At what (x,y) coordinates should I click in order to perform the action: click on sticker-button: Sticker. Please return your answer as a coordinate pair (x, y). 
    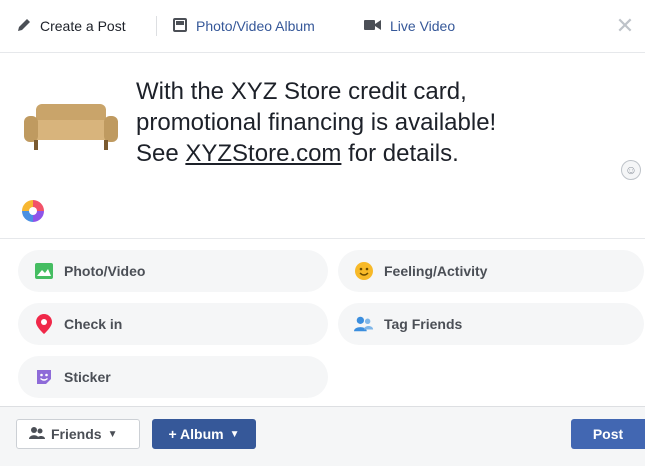
    Looking at the image, I should click on (173, 377).